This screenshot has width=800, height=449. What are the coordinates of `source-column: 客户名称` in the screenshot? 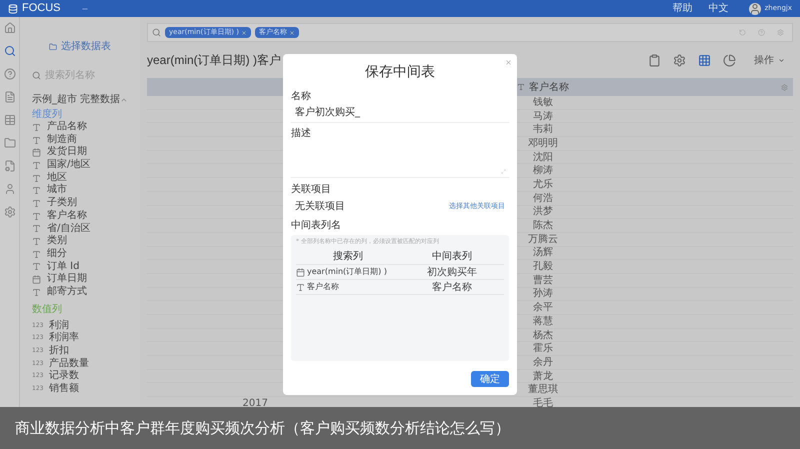 It's located at (323, 287).